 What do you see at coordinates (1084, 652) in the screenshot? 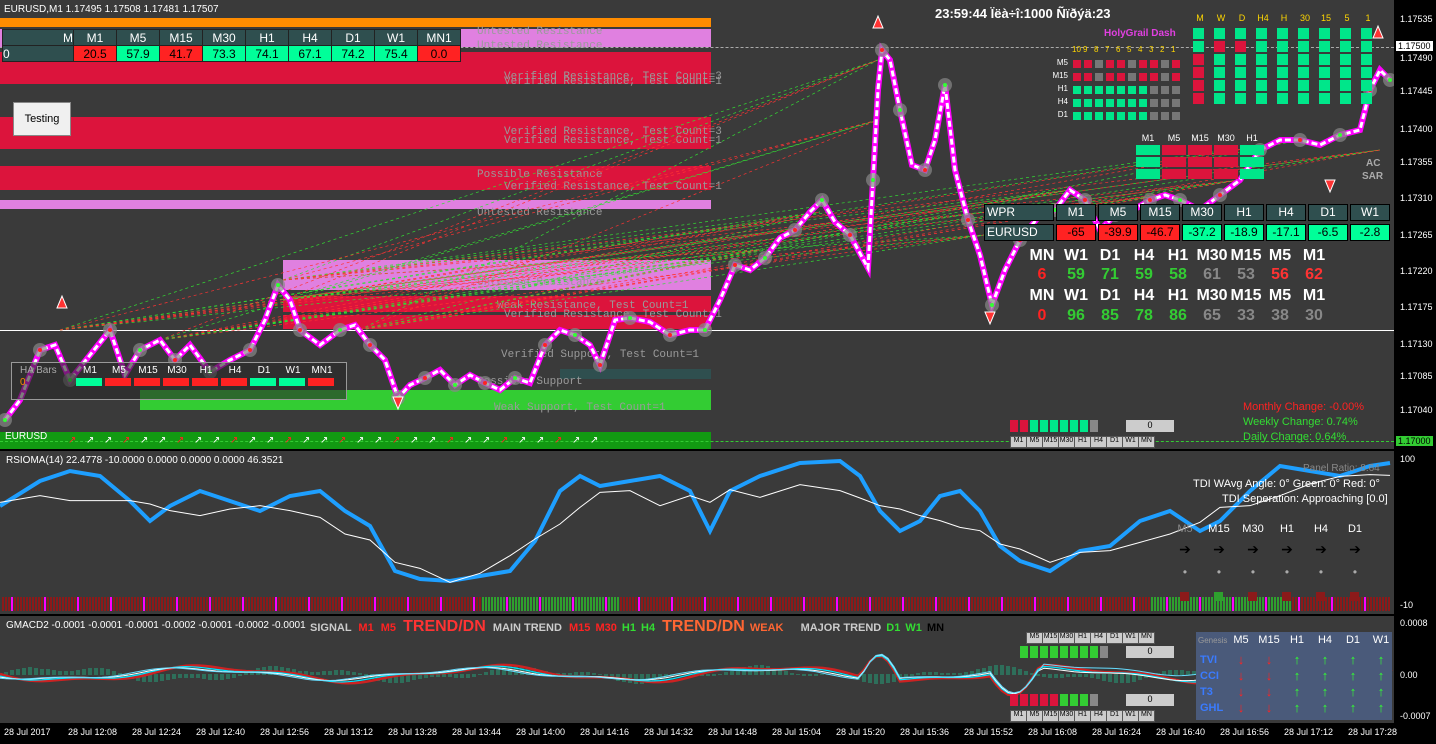
I see `macd-heat-cell` at bounding box center [1084, 652].